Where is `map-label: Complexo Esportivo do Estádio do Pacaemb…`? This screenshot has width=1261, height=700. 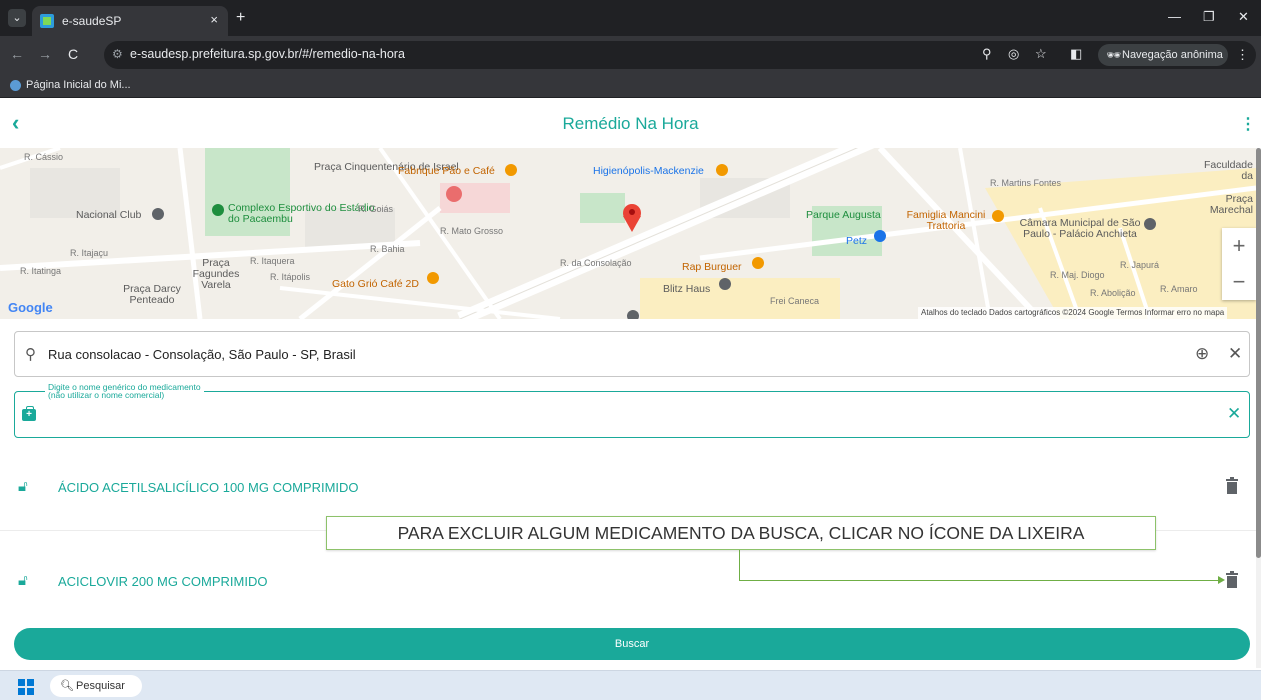
map-label: Complexo Esportivo do Estádio do Pacaemb… is located at coordinates (301, 213).